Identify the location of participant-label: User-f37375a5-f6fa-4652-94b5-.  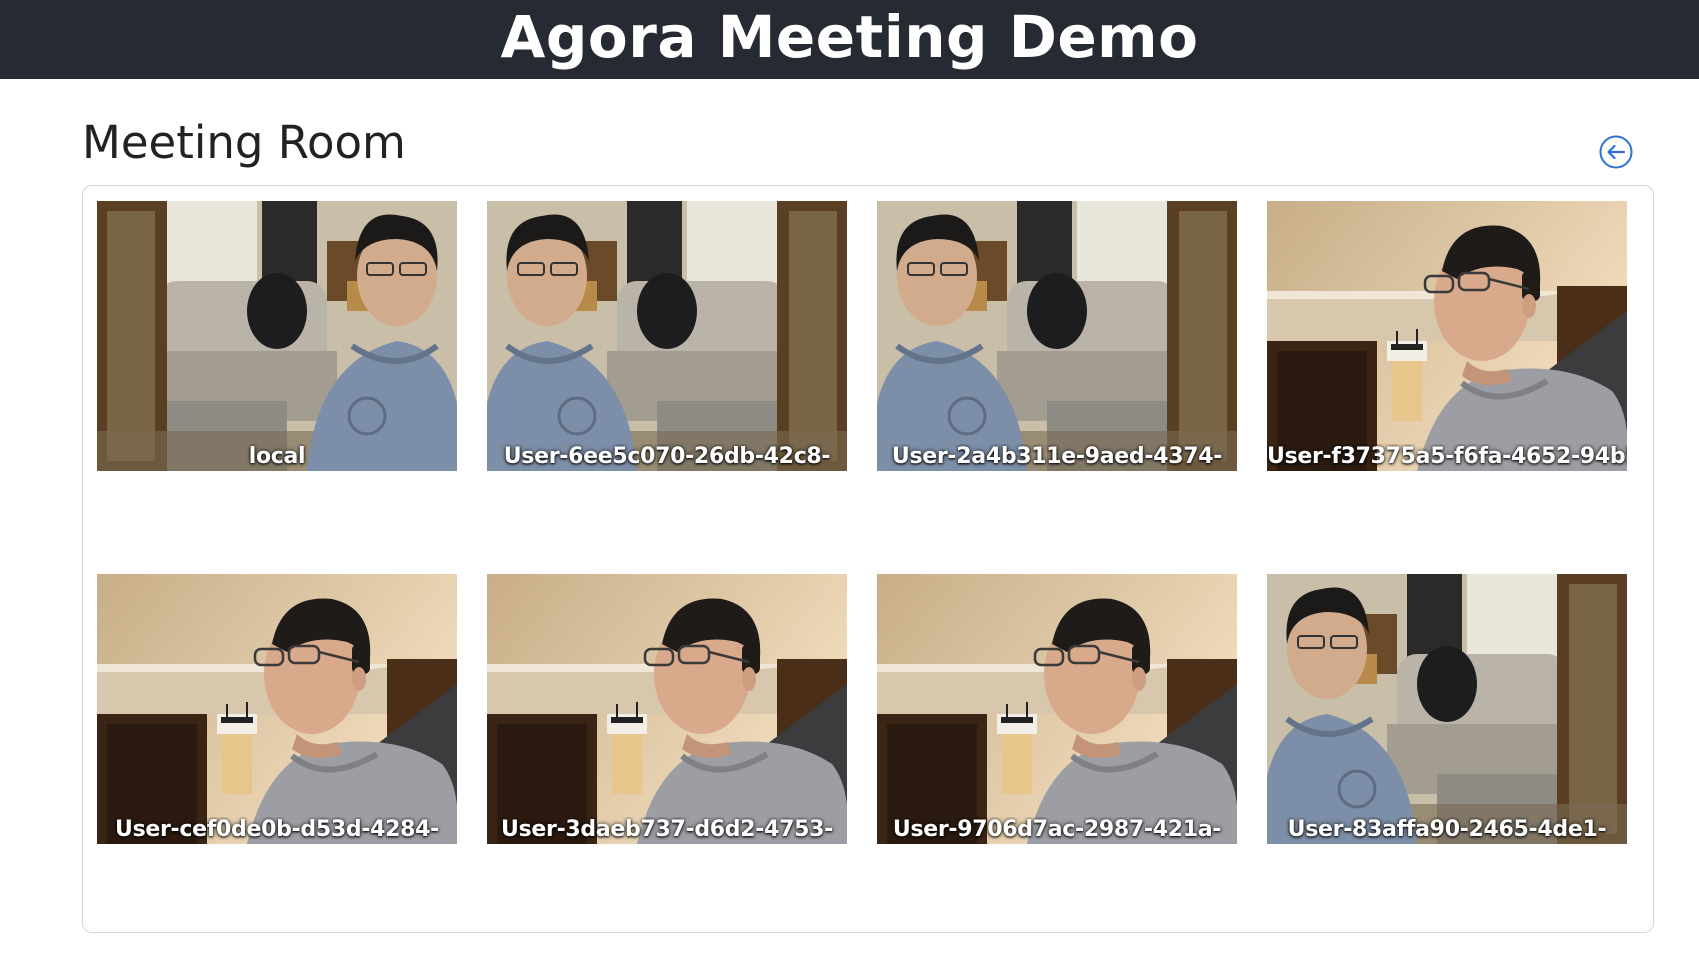
(1447, 456).